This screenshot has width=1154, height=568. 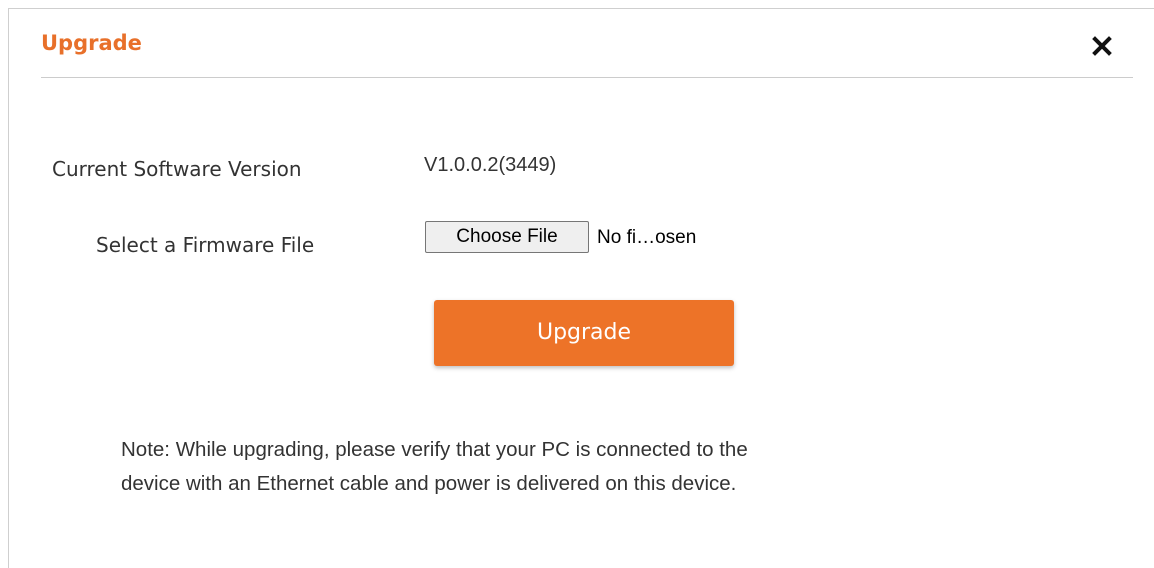 I want to click on file-status-text: No fi…osen, so click(x=647, y=237).